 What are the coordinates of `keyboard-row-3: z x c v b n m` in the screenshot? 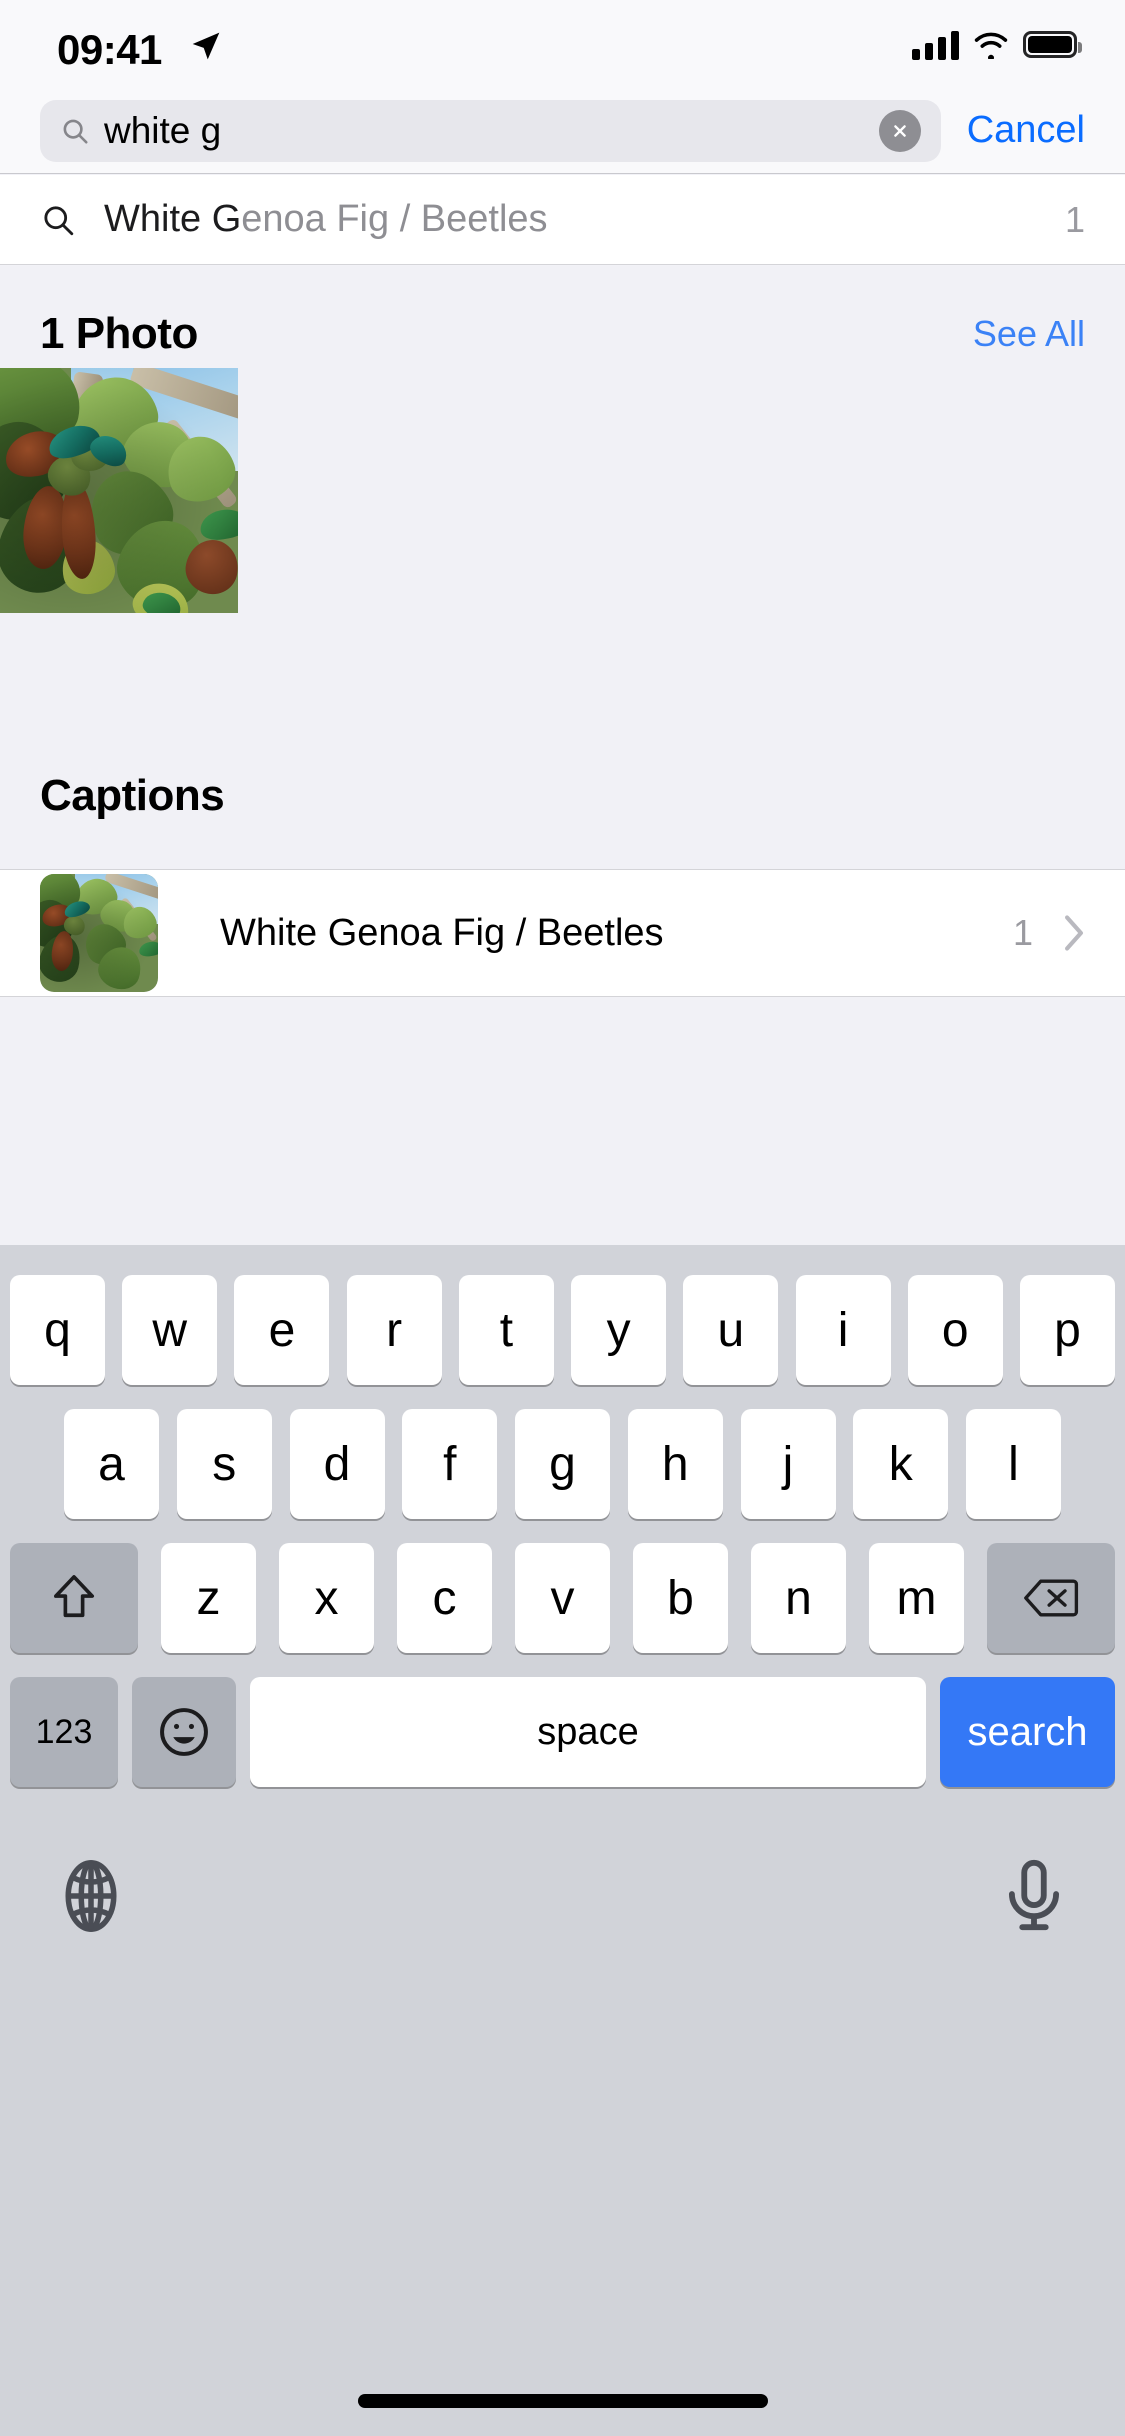 It's located at (562, 1598).